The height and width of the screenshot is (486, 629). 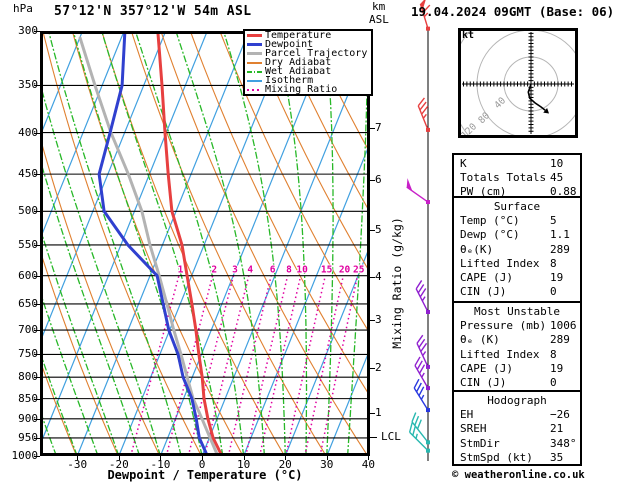 What do you see at coordinates (373, 438) in the screenshot?
I see `km-tick` at bounding box center [373, 438].